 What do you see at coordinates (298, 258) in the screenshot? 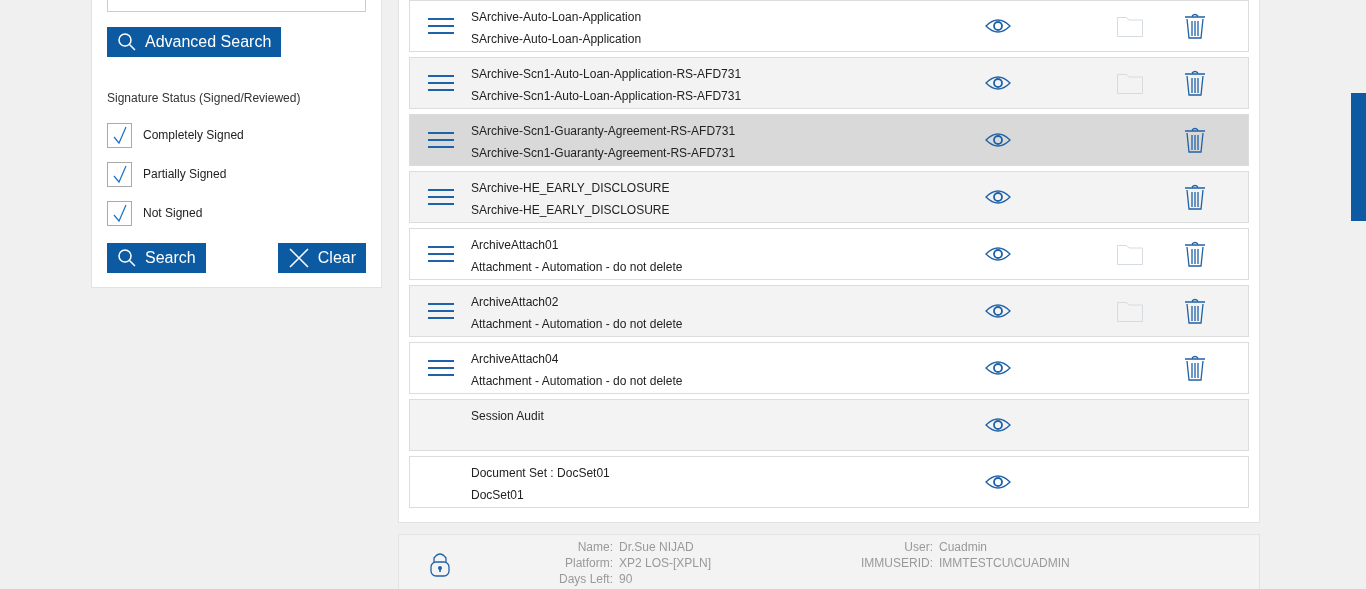
I see `close-icon` at bounding box center [298, 258].